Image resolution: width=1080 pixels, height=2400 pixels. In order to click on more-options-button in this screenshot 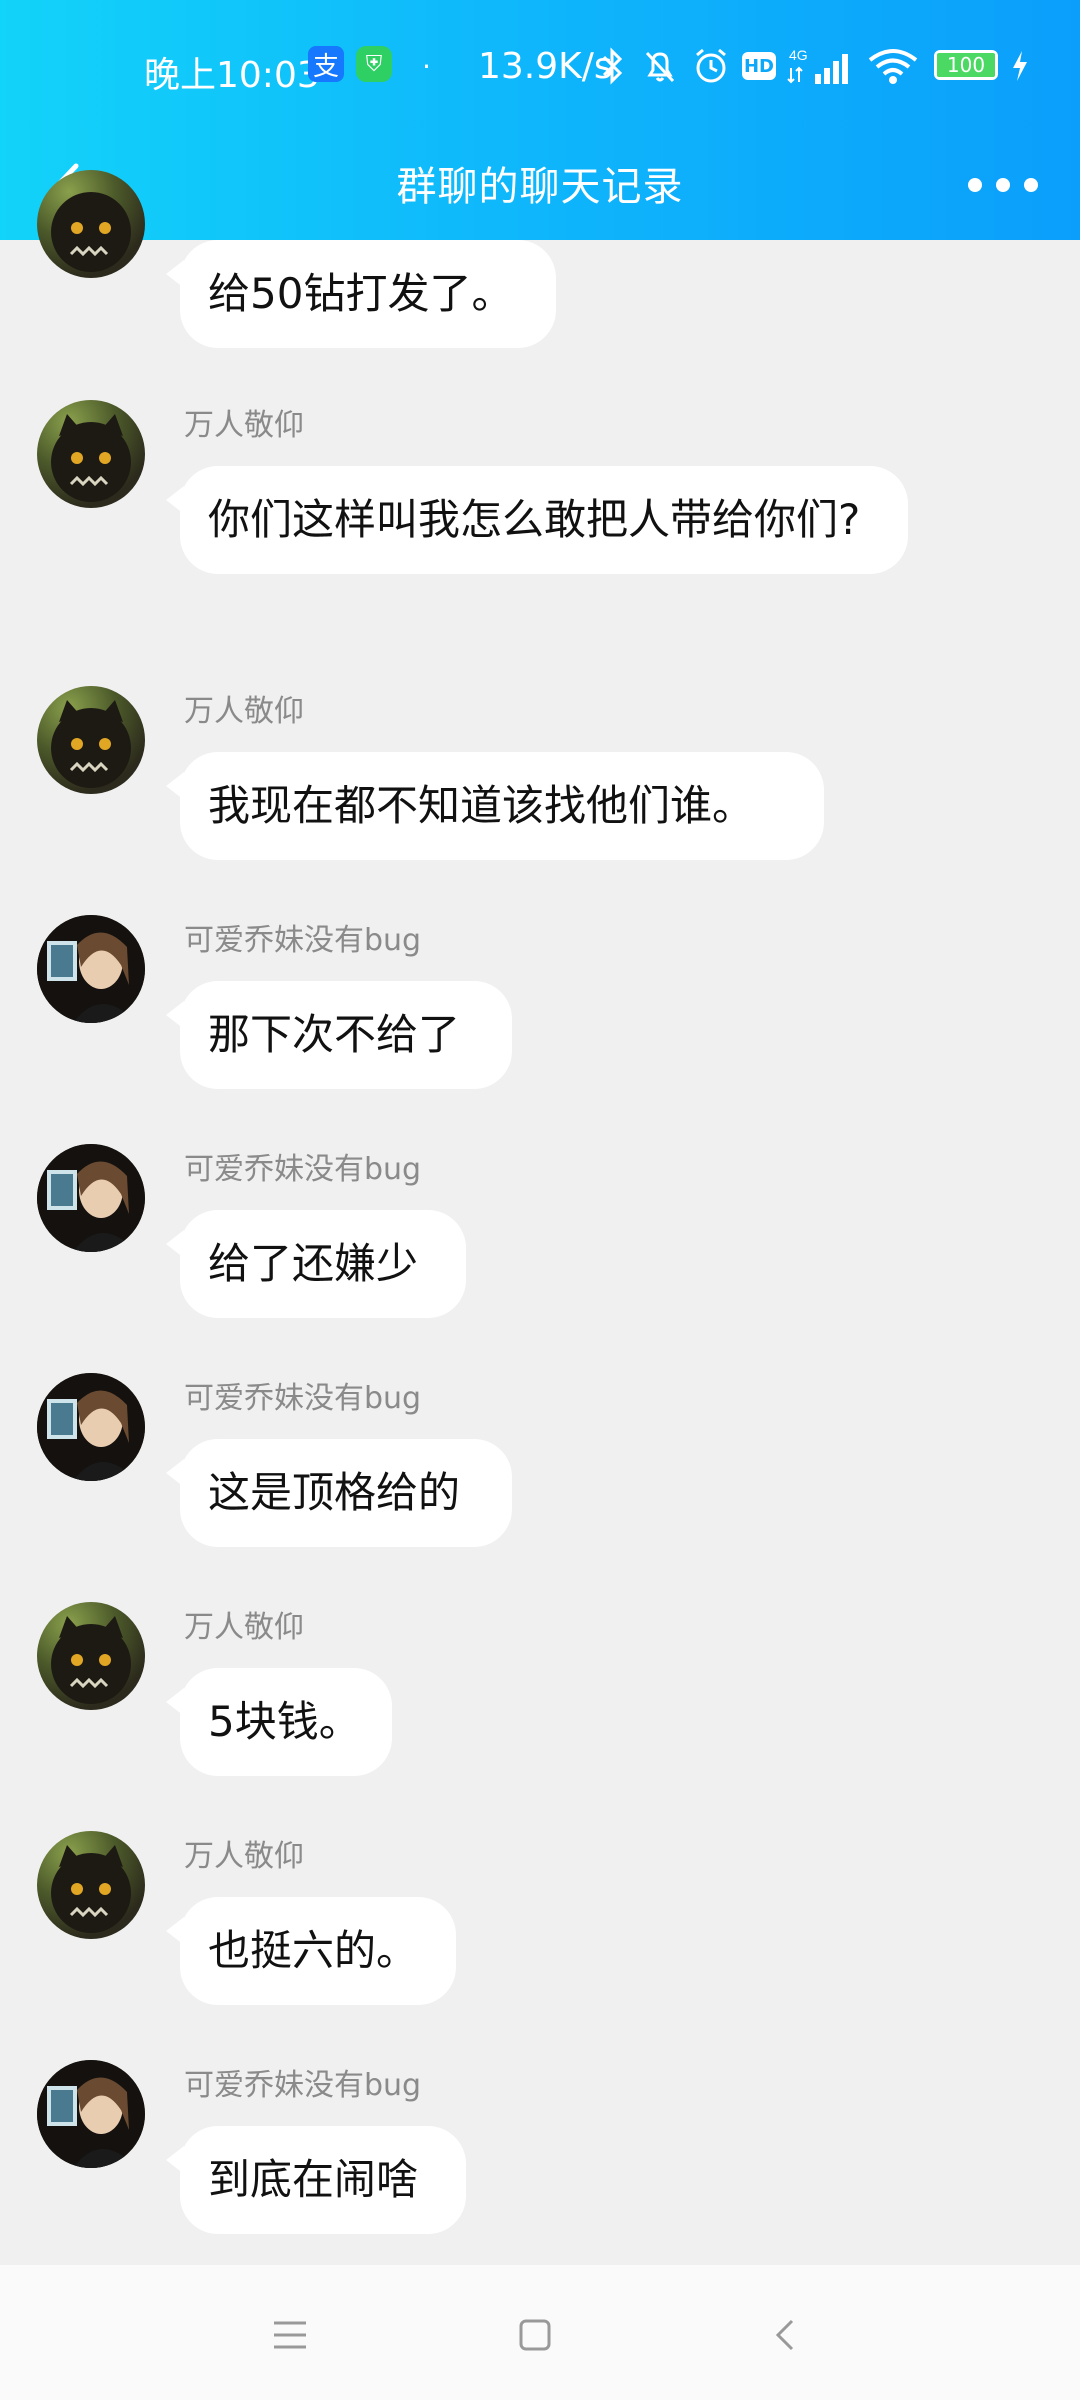, I will do `click(1003, 185)`.